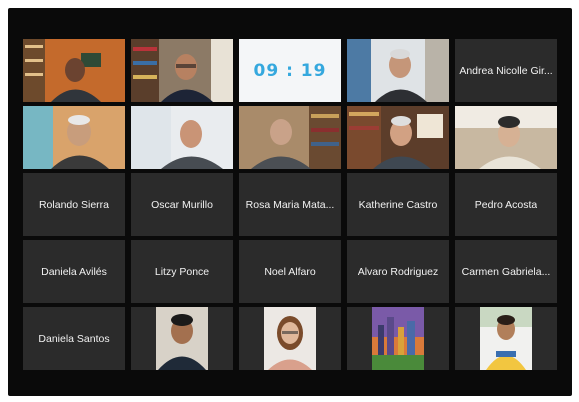 This screenshot has width=579, height=402. I want to click on participant-name: Daniela Avilés, so click(74, 271).